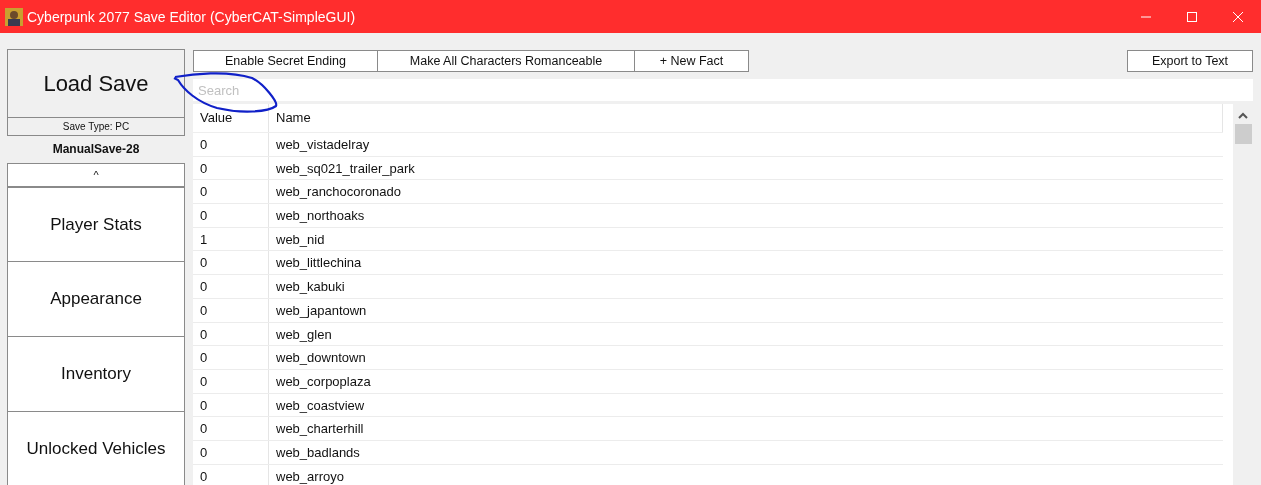 The height and width of the screenshot is (485, 1261). What do you see at coordinates (304, 334) in the screenshot?
I see `table-cell-text: web_glen` at bounding box center [304, 334].